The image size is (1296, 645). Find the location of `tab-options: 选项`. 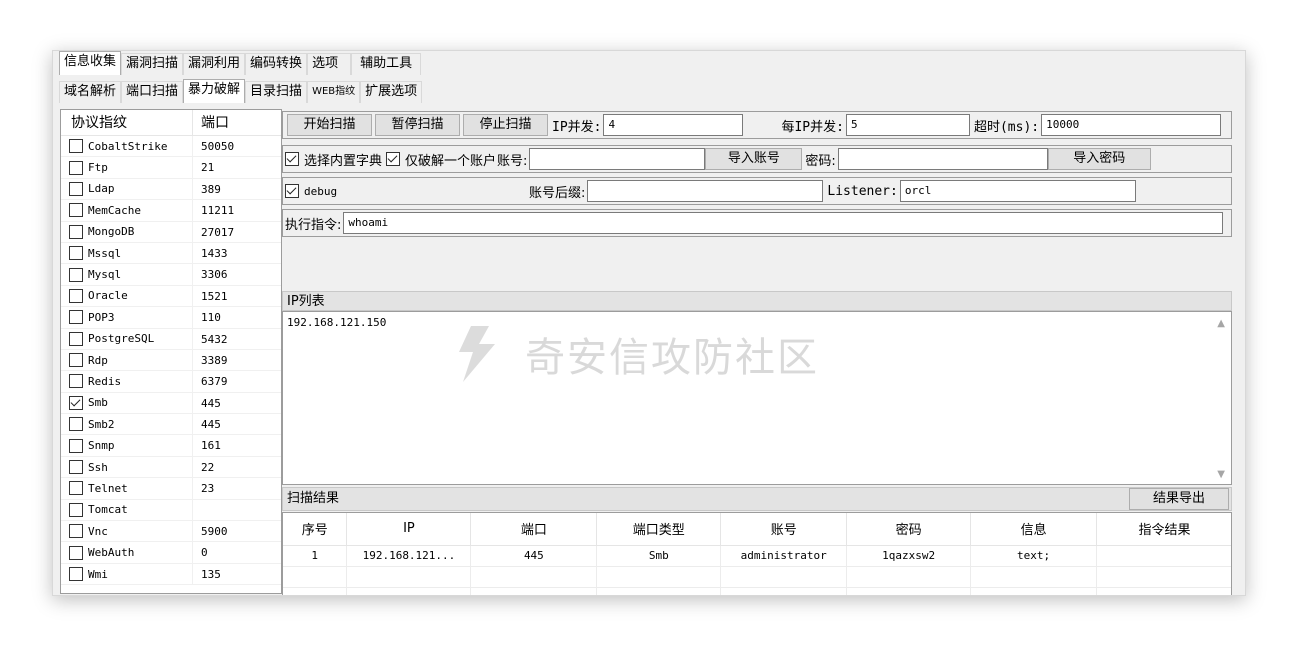

tab-options: 选项 is located at coordinates (329, 64).